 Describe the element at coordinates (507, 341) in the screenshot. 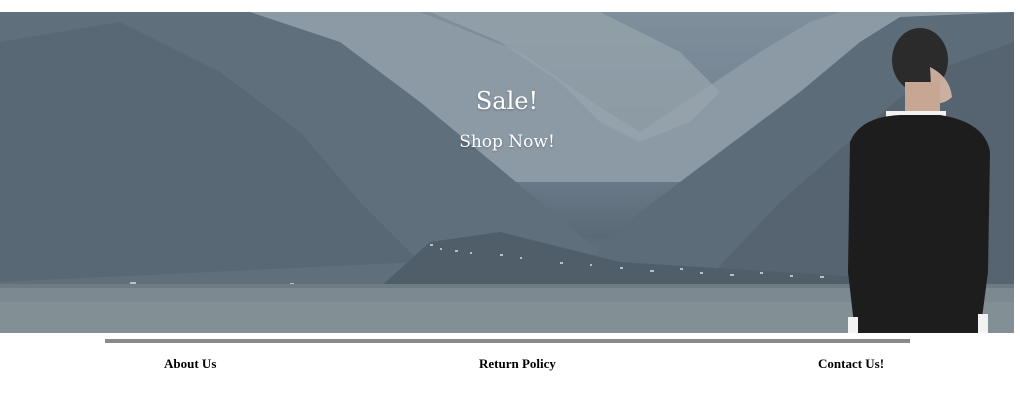

I see `footer-divider` at that location.